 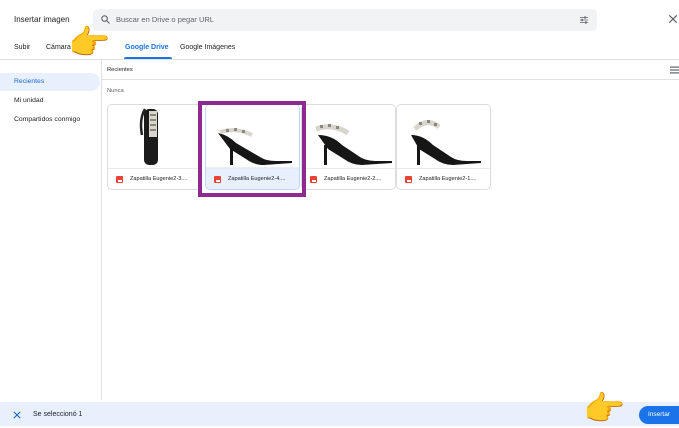 What do you see at coordinates (29, 100) in the screenshot?
I see `sidebar-item-label: Mi unidad` at bounding box center [29, 100].